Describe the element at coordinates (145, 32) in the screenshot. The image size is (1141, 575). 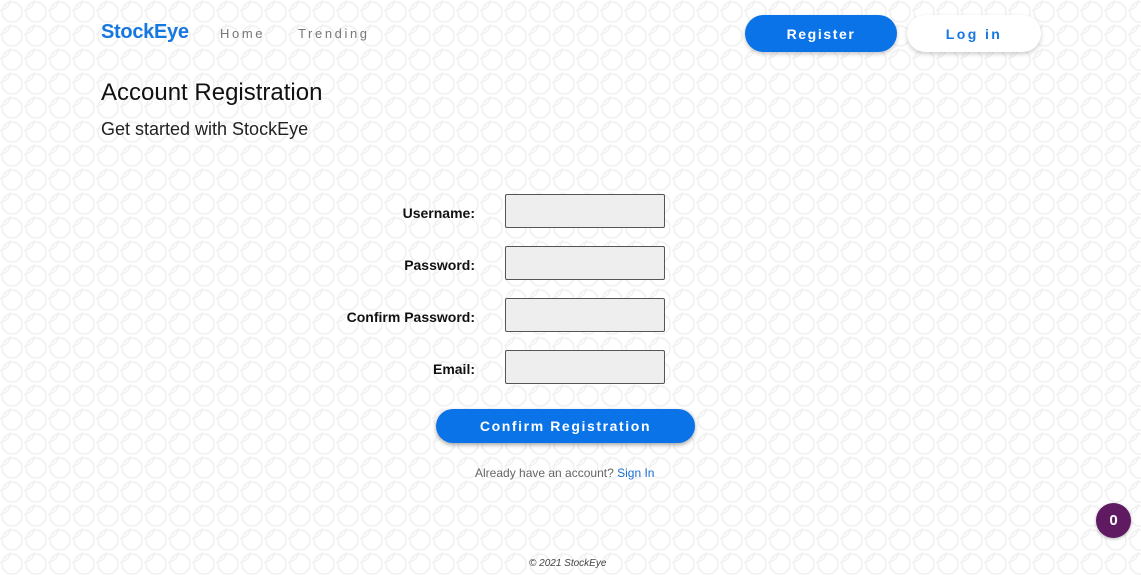
I see `brand-logo: StockEye` at that location.